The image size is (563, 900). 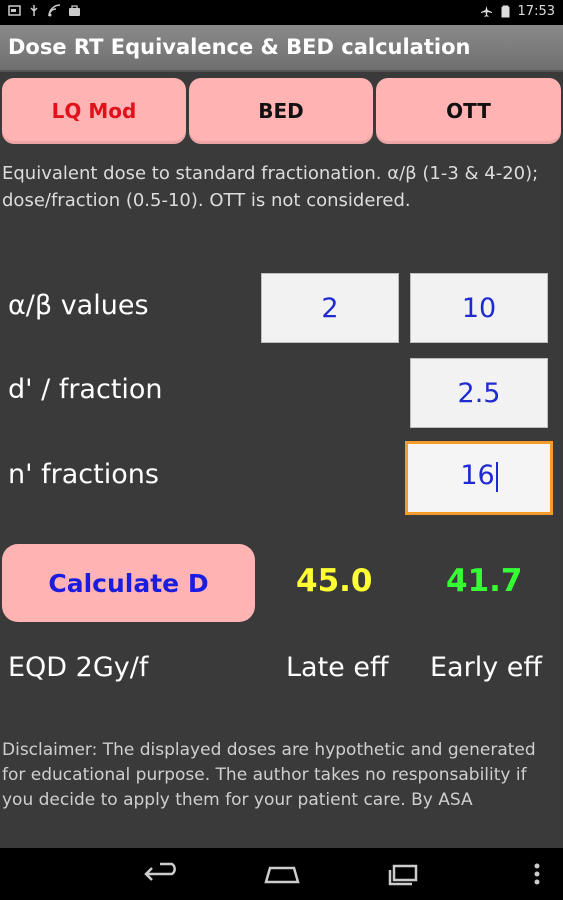 I want to click on alpha-beta-label: α/β values, so click(x=78, y=305).